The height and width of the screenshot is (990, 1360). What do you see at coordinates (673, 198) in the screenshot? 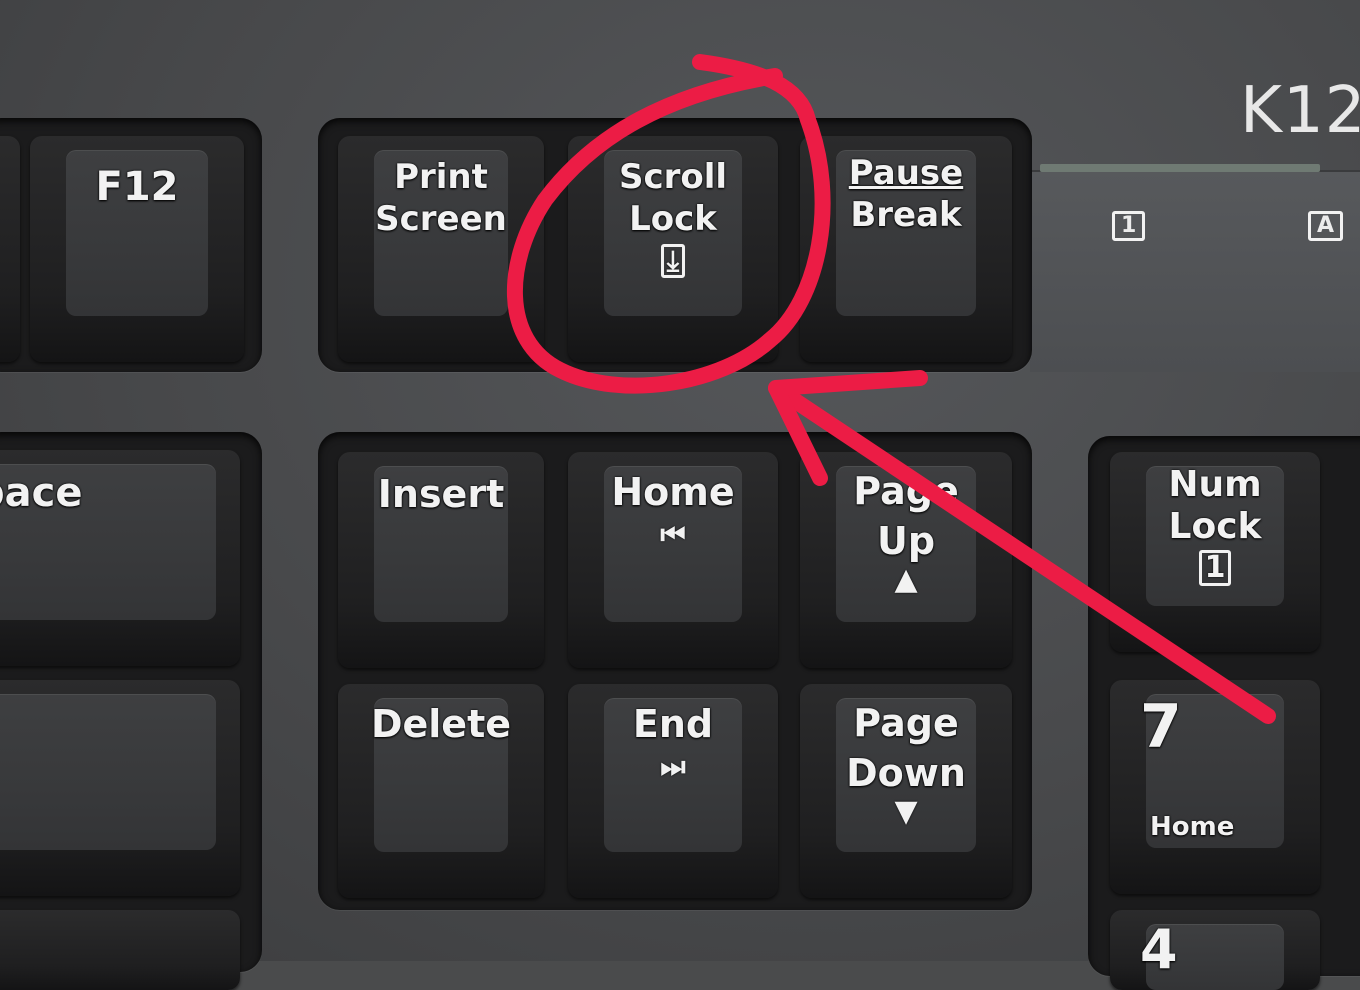
I see `key-label: Scroll Lock` at bounding box center [673, 198].